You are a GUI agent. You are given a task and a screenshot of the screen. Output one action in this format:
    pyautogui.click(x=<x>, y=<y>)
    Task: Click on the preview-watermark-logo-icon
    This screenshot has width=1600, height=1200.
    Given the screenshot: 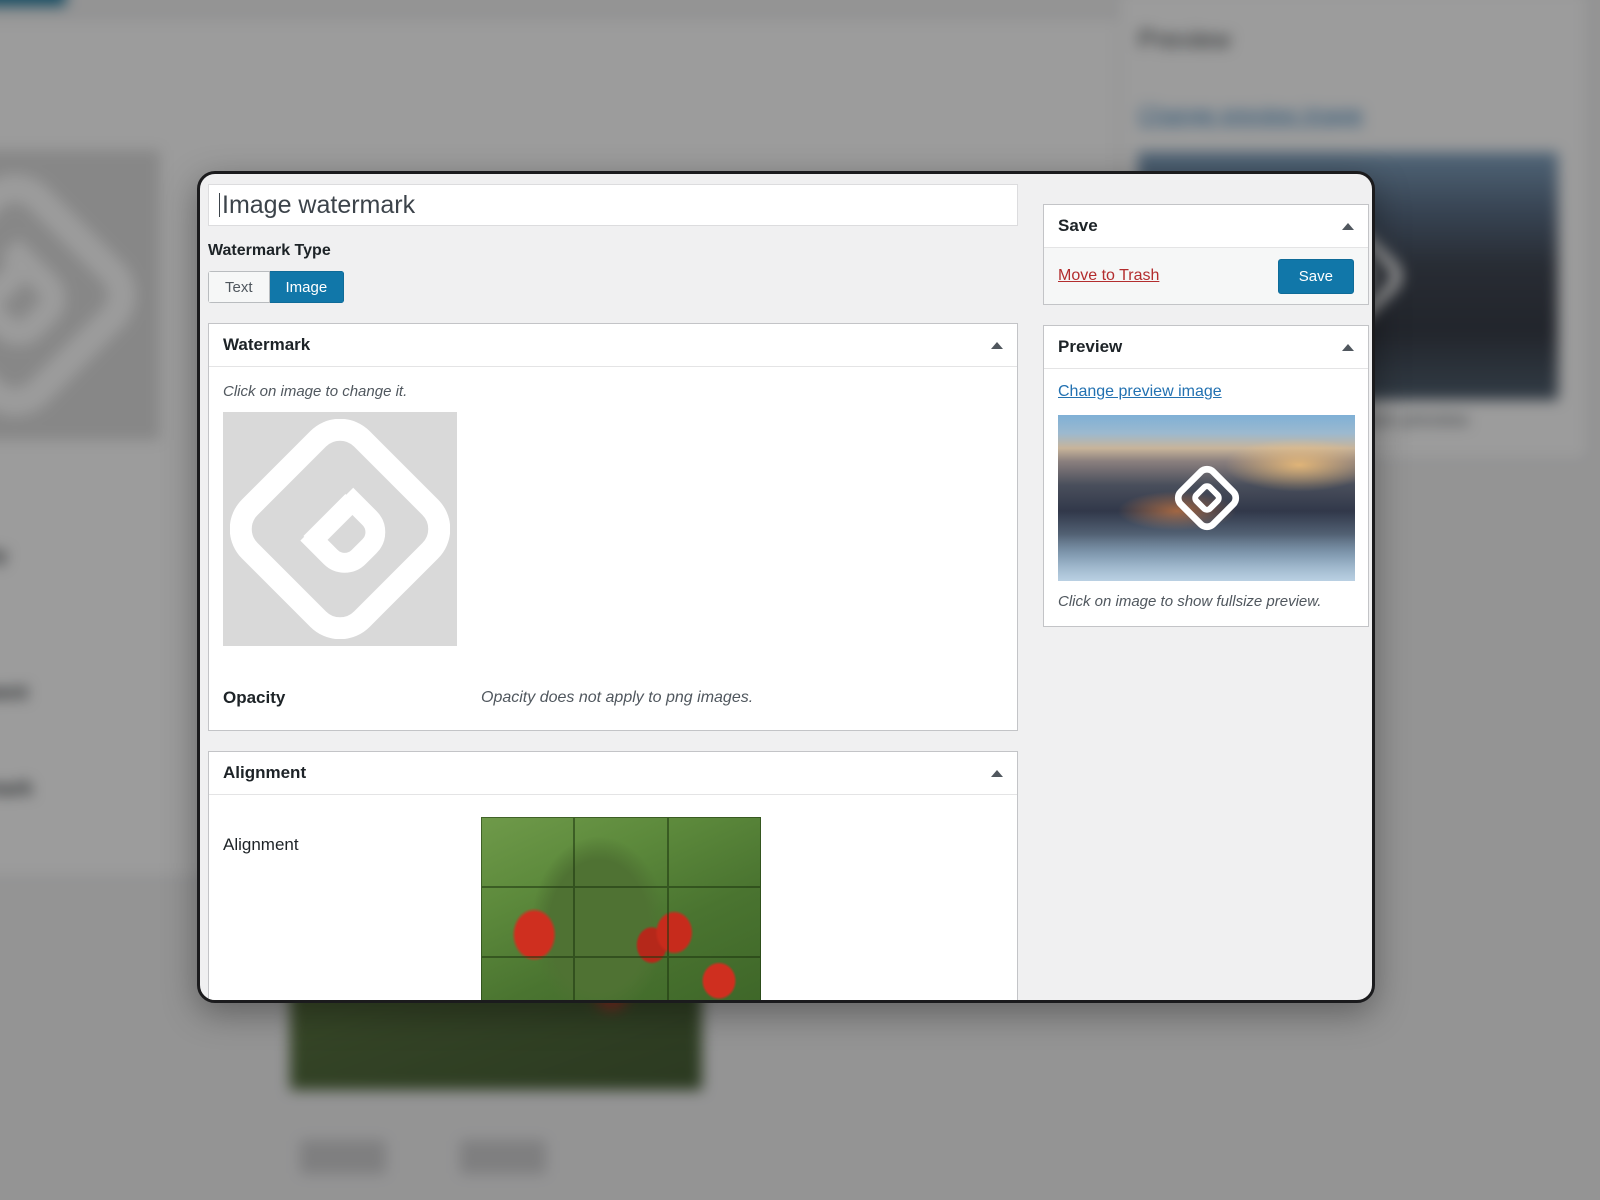 What is the action you would take?
    pyautogui.click(x=1206, y=498)
    